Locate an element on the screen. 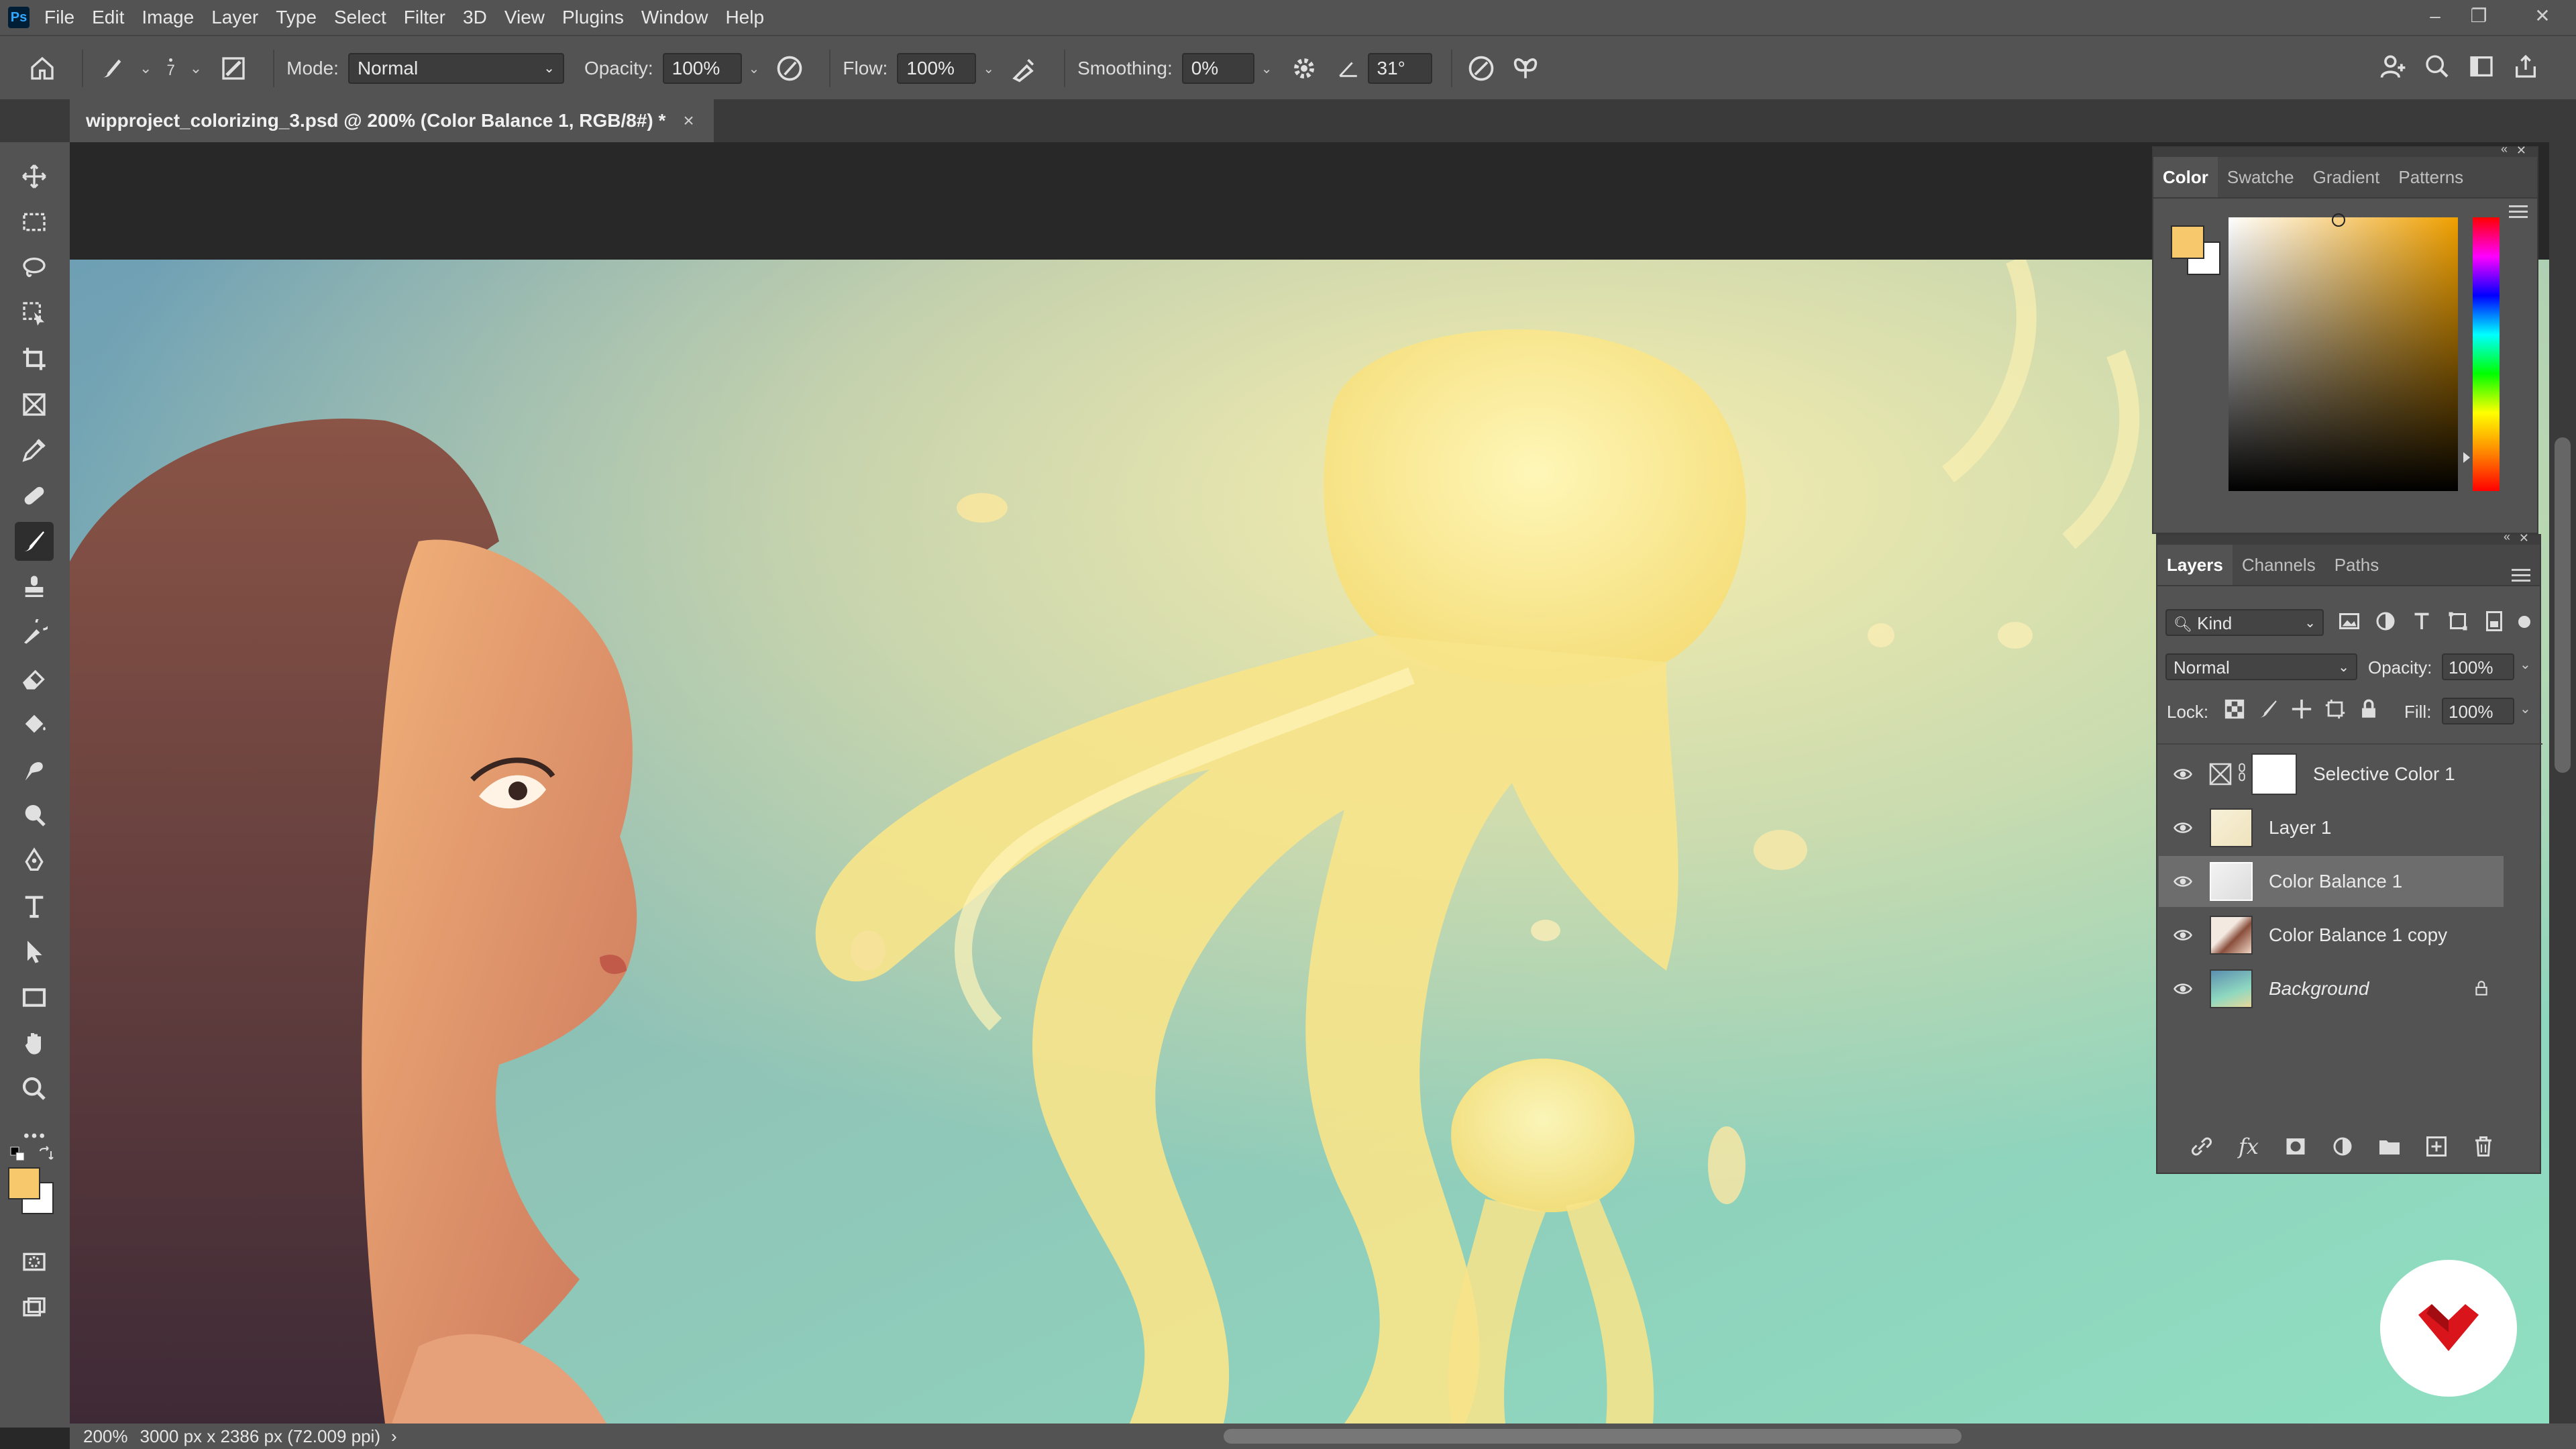 The width and height of the screenshot is (2576, 1449). menu-3d: 3D is located at coordinates (475, 17).